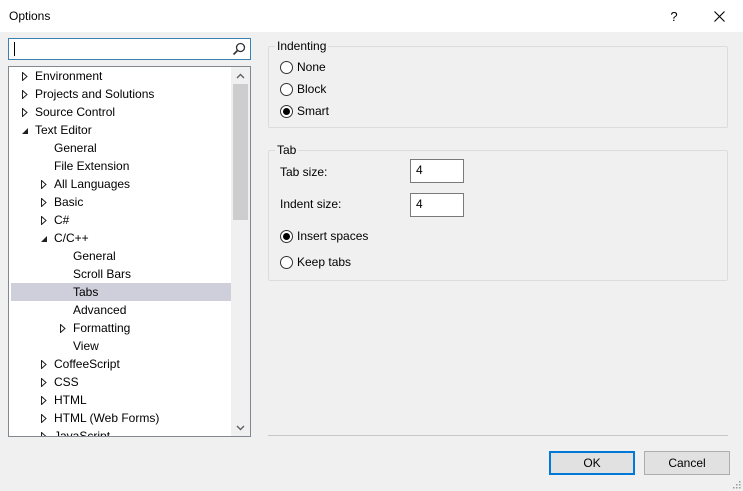 Image resolution: width=743 pixels, height=491 pixels. What do you see at coordinates (240, 251) in the screenshot?
I see `tree-scrollbar` at bounding box center [240, 251].